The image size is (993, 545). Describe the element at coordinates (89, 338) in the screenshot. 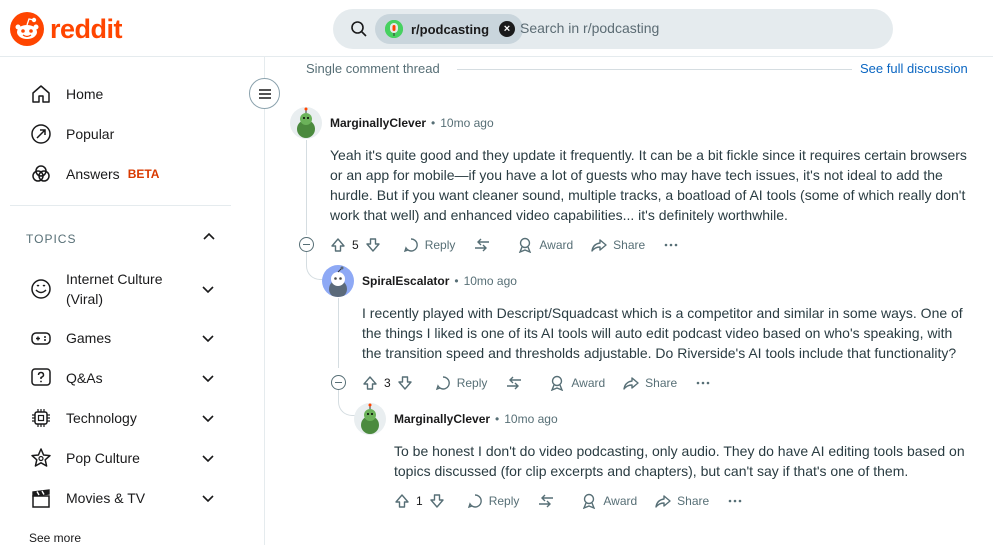

I see `topic-label: Games` at that location.